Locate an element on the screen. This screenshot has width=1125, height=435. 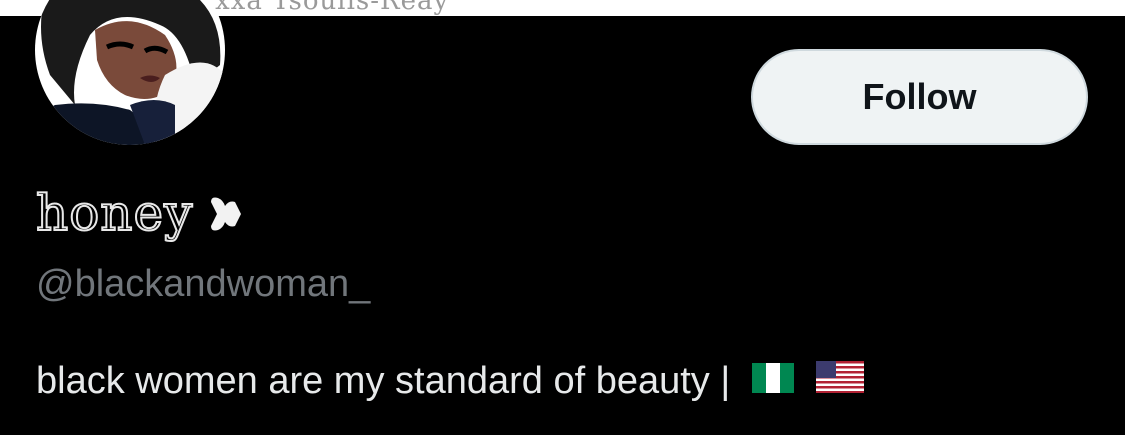
follow-button: Follow is located at coordinates (919, 97).